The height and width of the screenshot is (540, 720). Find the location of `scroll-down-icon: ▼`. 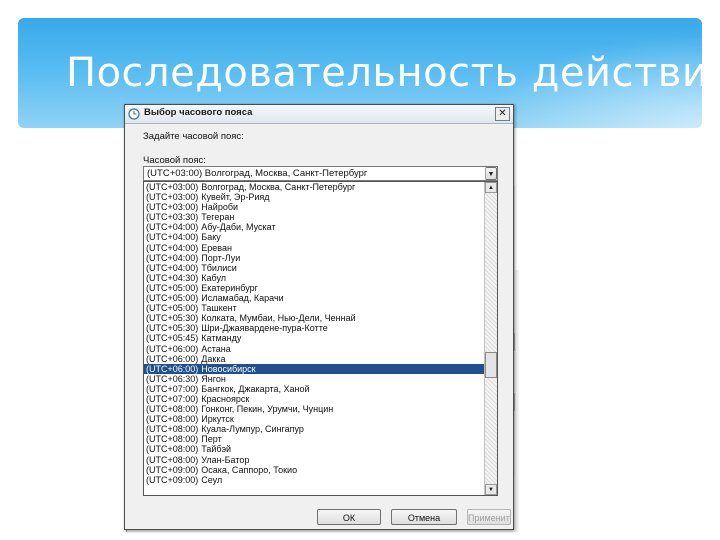

scroll-down-icon: ▼ is located at coordinates (491, 489).